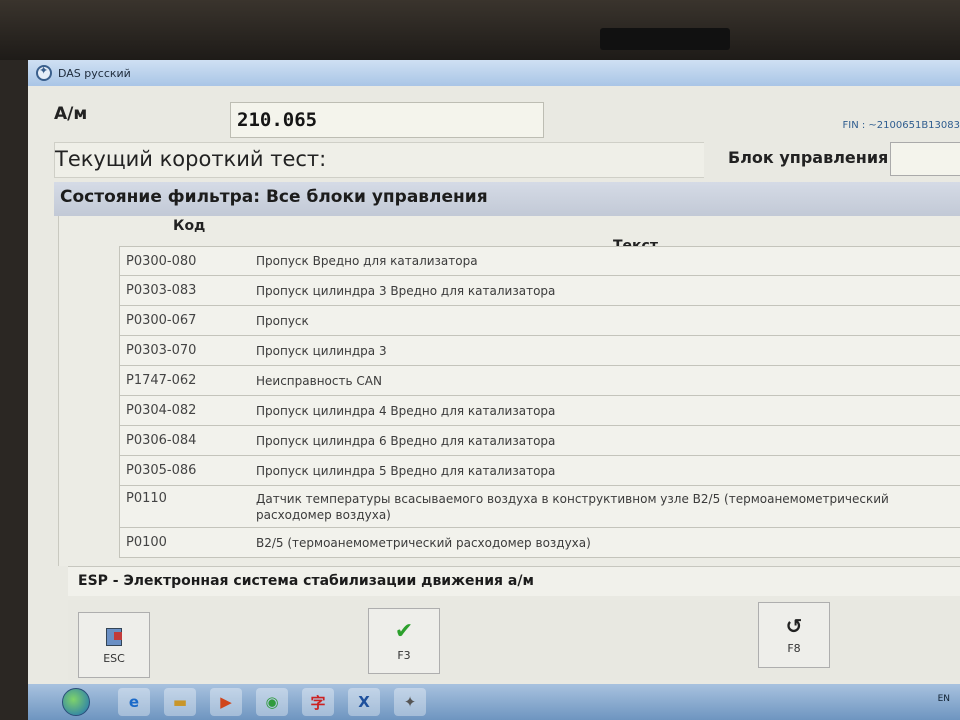  What do you see at coordinates (114, 658) in the screenshot?
I see `esc-button-label: ESC` at bounding box center [114, 658].